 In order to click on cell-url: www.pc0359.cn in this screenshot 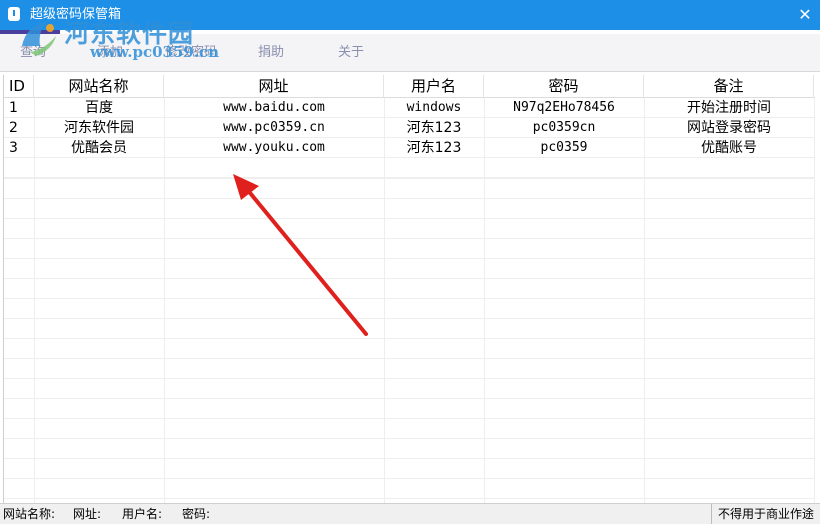, I will do `click(274, 127)`.